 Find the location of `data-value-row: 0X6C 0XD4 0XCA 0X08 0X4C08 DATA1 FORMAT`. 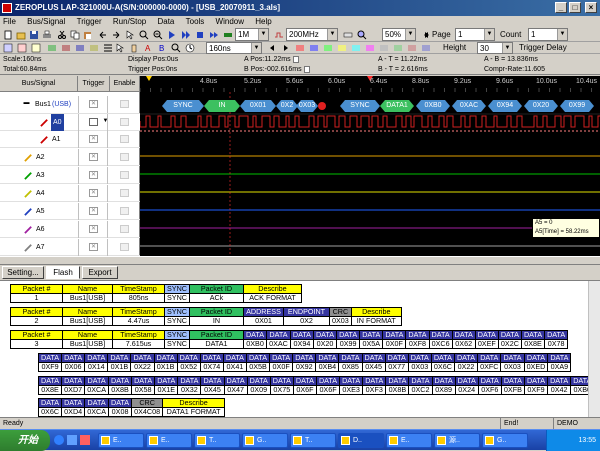

data-value-row: 0X6C 0XD4 0XCA 0X08 0X4C08 DATA1 FORMAT is located at coordinates (131, 412).